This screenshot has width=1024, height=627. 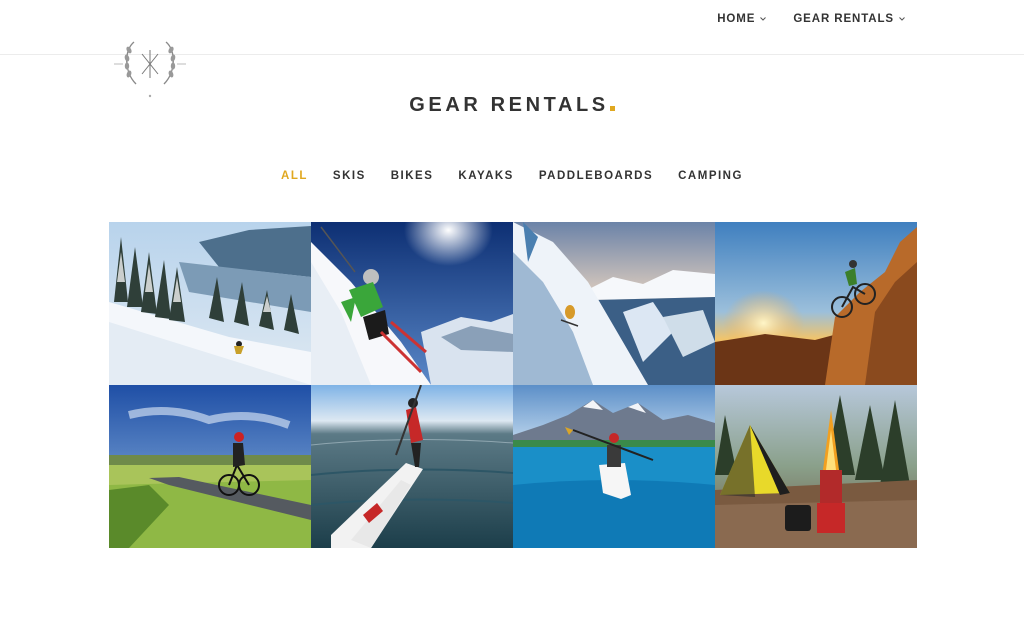 I want to click on filter-skis: SKIS, so click(x=349, y=176).